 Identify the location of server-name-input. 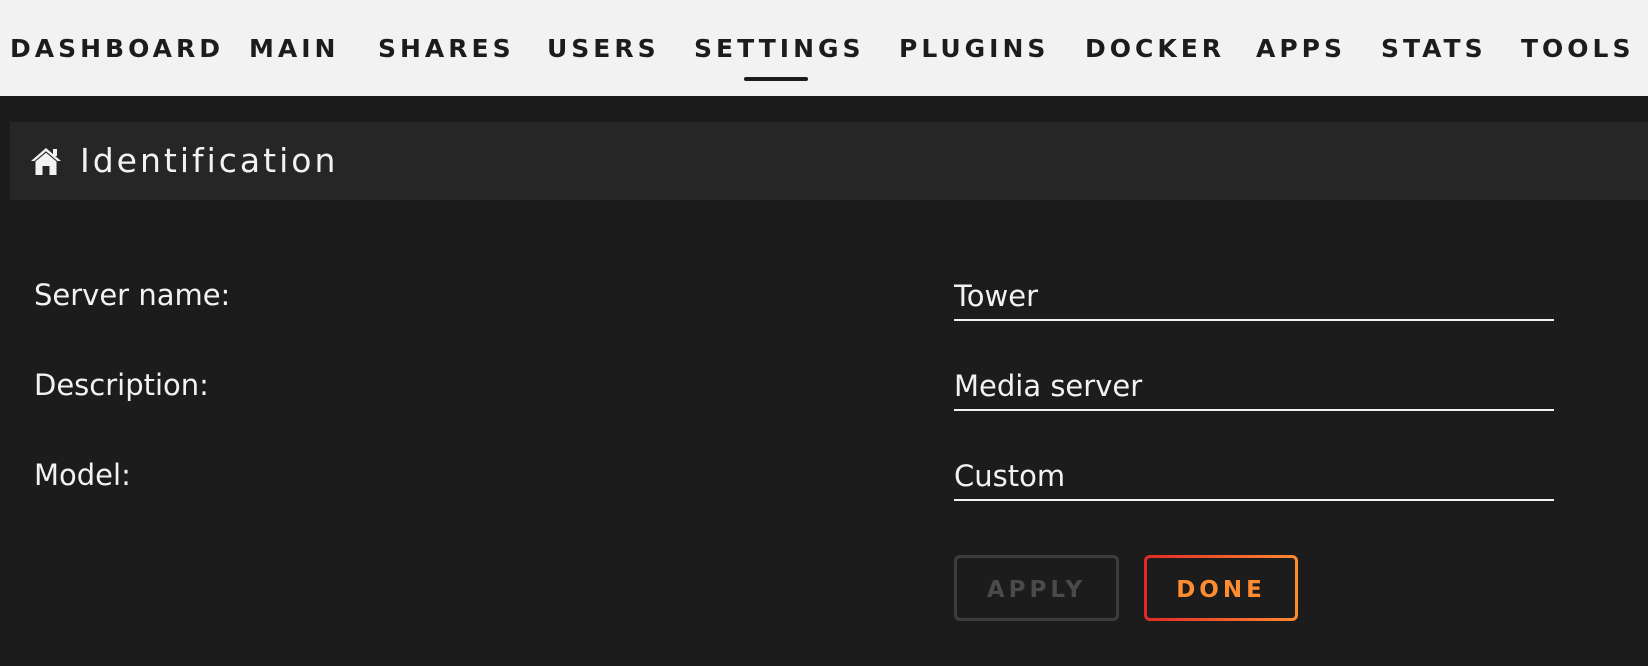
(1254, 297).